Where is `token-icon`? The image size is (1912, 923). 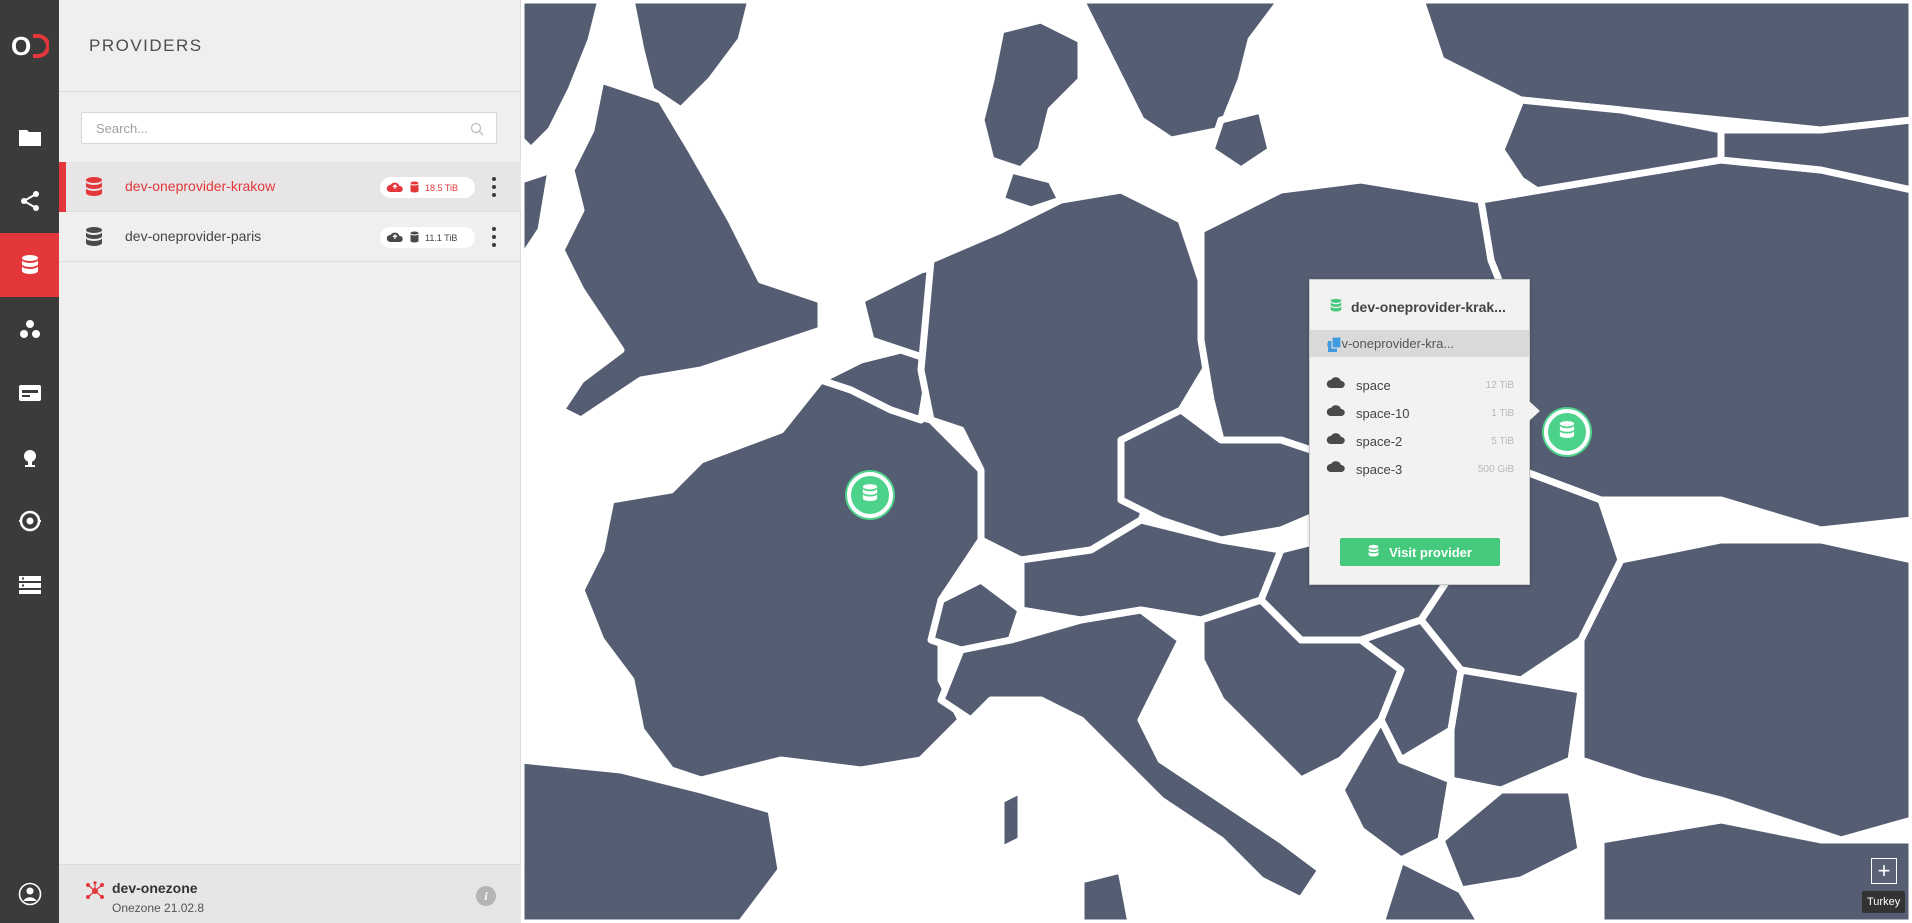
token-icon is located at coordinates (30, 393).